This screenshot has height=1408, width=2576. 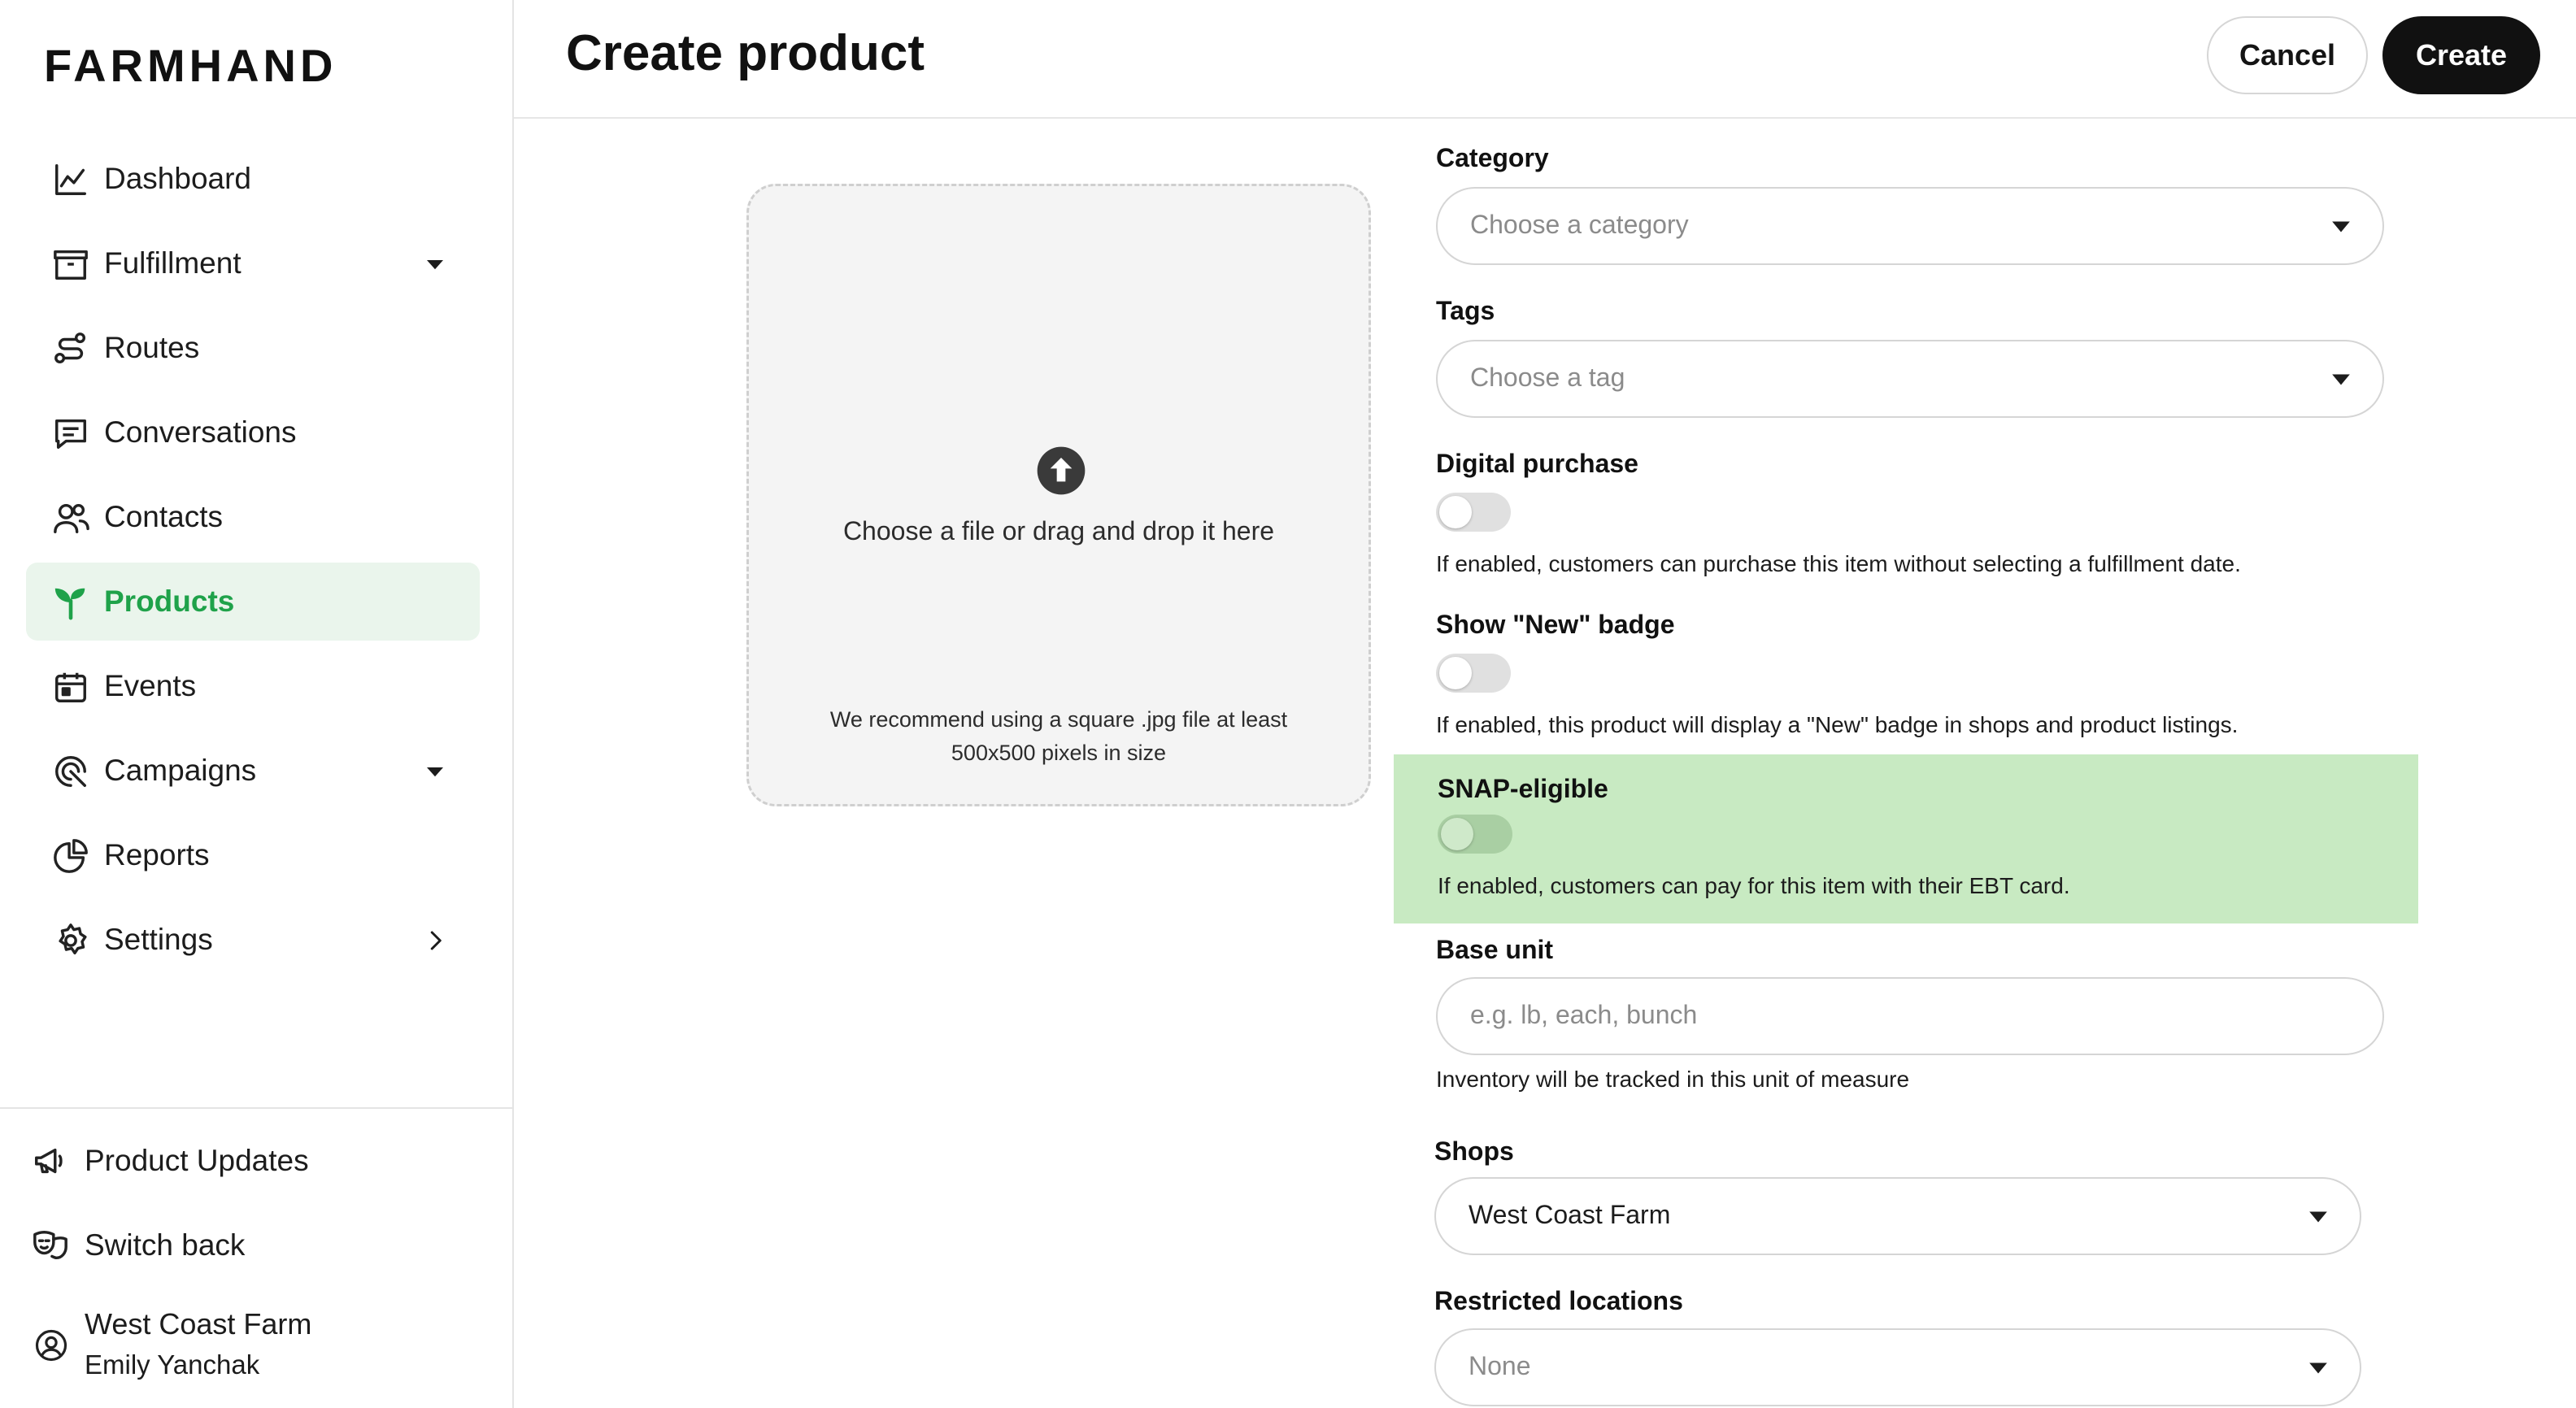 I want to click on product-updates-link: Product Updates, so click(x=259, y=1161).